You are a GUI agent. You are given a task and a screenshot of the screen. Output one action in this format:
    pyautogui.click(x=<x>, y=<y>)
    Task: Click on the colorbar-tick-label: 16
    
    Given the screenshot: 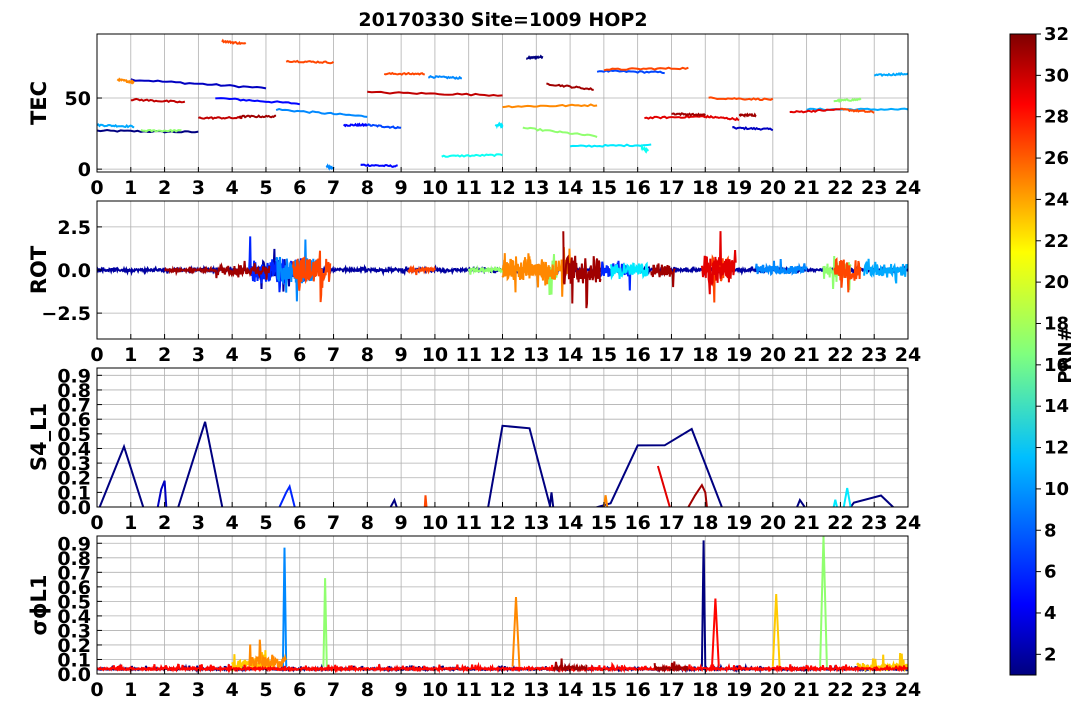 What is the action you would take?
    pyautogui.click(x=1056, y=365)
    